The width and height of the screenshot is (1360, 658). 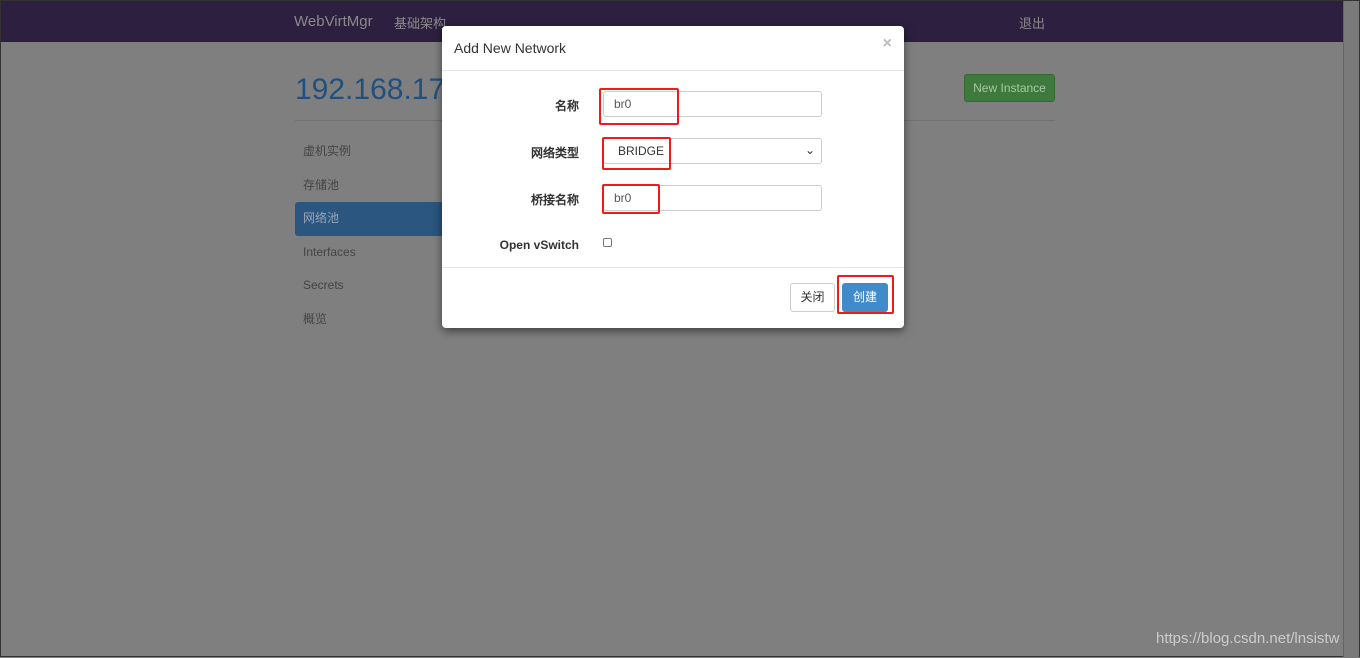 I want to click on new-instance-button: New Instance, so click(x=1009, y=88).